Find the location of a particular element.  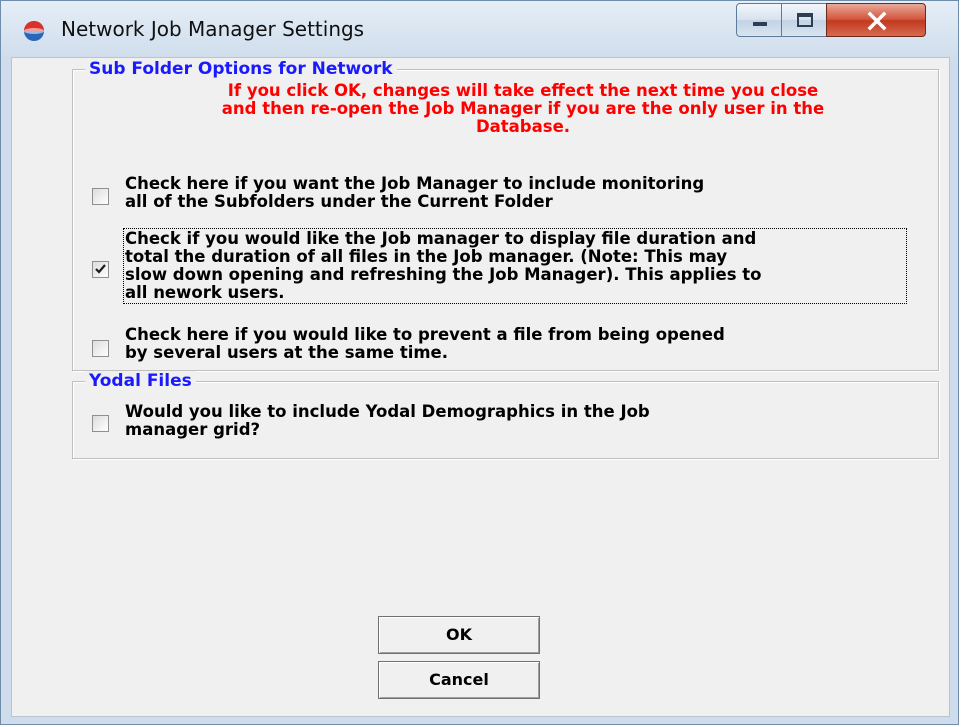

window-title: Network Job Manager Settings is located at coordinates (213, 29).